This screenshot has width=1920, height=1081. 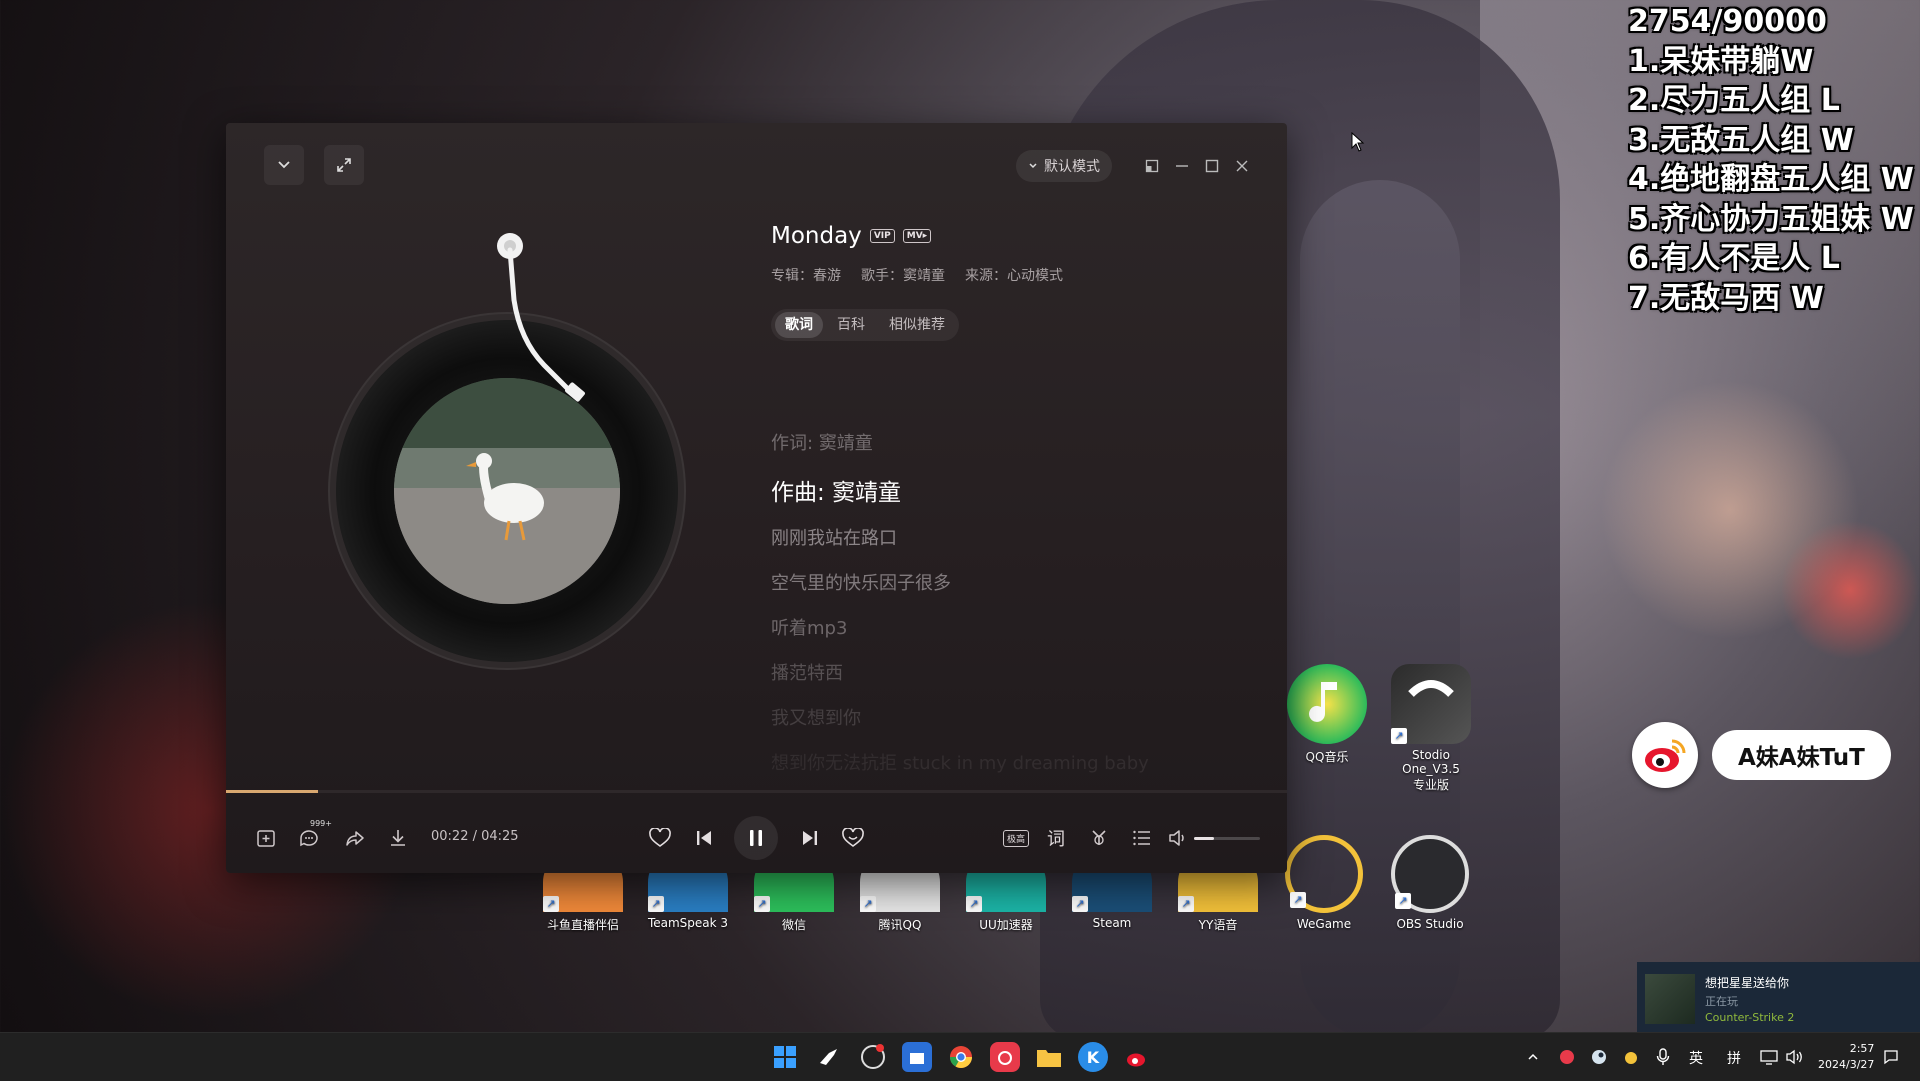 What do you see at coordinates (344, 165) in the screenshot?
I see `fullscreen-button` at bounding box center [344, 165].